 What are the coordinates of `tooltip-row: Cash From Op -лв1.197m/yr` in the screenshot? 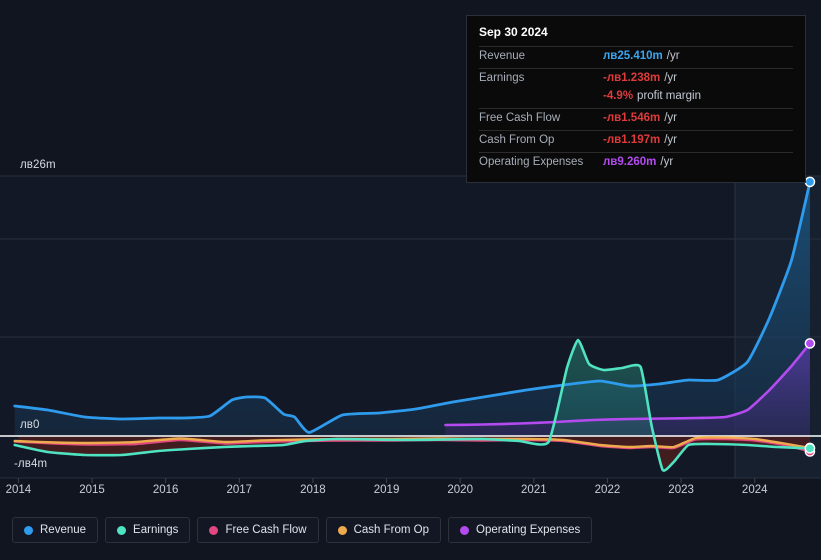 It's located at (636, 141).